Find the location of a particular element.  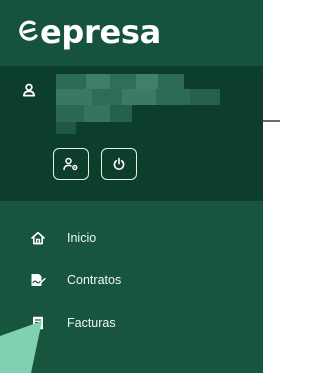

brand-logo-text: epresa is located at coordinates (100, 32).